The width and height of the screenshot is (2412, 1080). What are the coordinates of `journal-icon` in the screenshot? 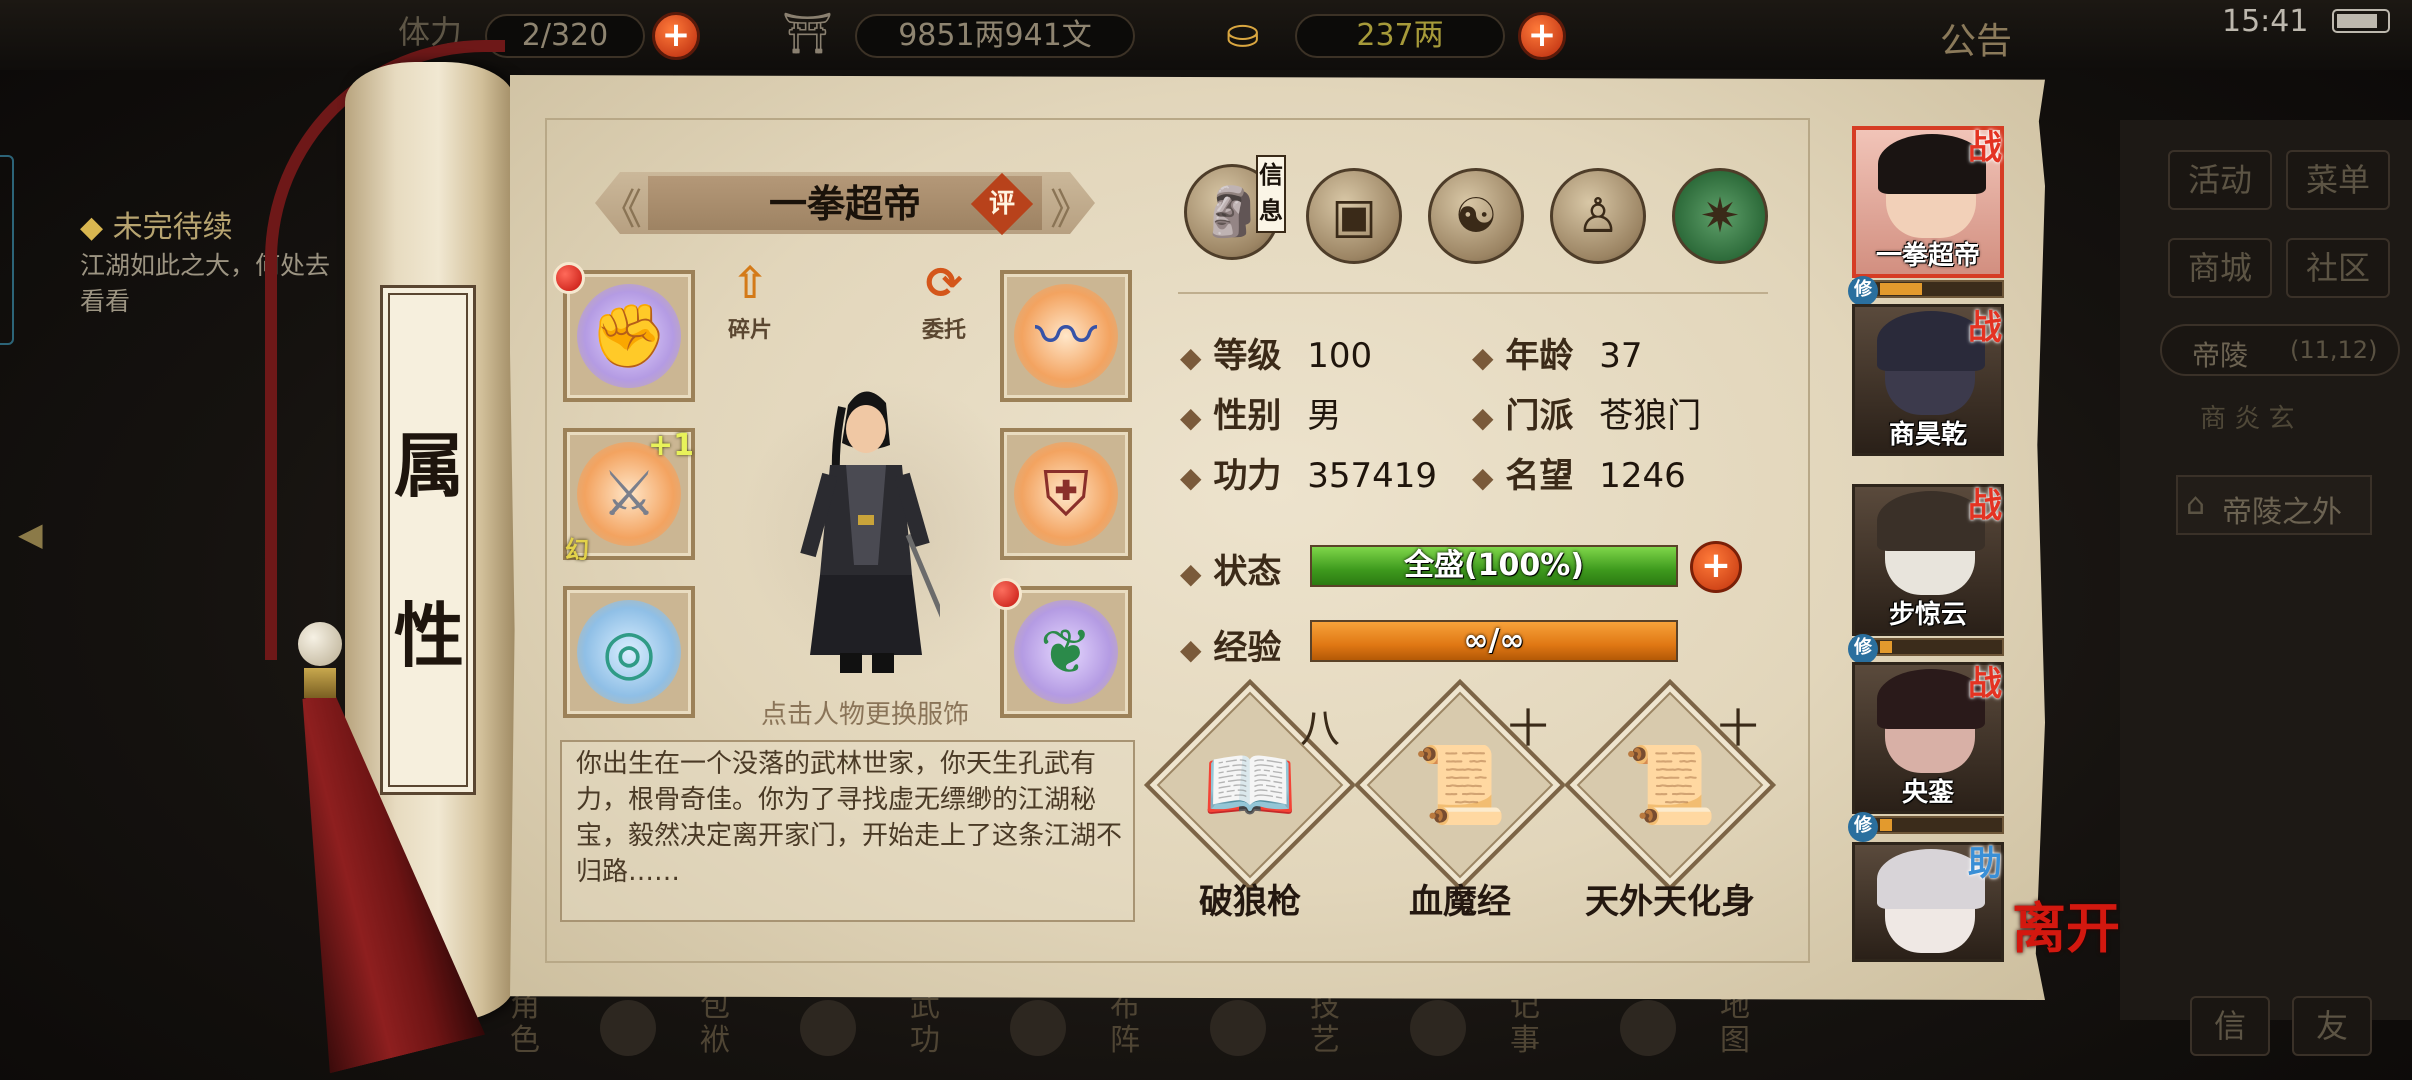 It's located at (1438, 1028).